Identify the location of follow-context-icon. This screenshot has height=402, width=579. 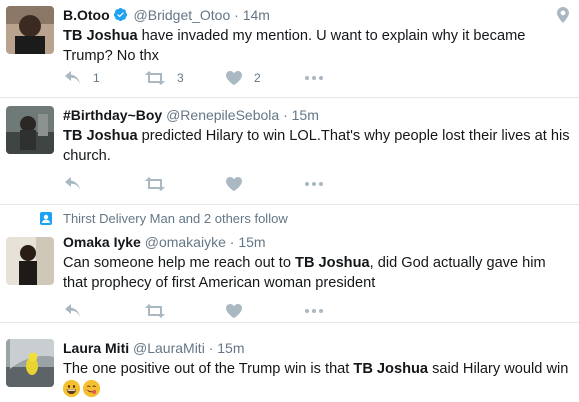
(46, 218).